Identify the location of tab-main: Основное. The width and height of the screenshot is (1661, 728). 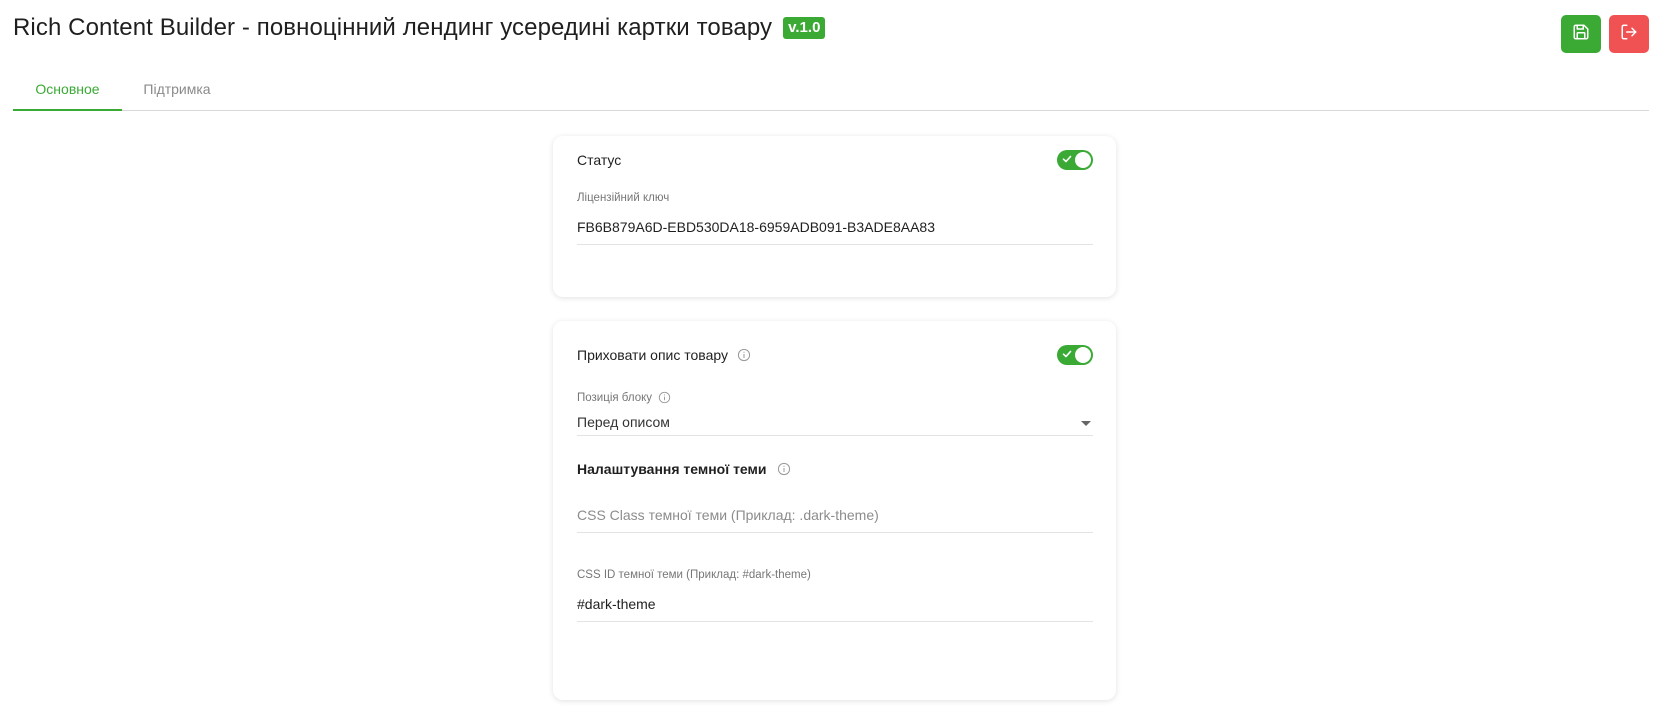
(67, 94).